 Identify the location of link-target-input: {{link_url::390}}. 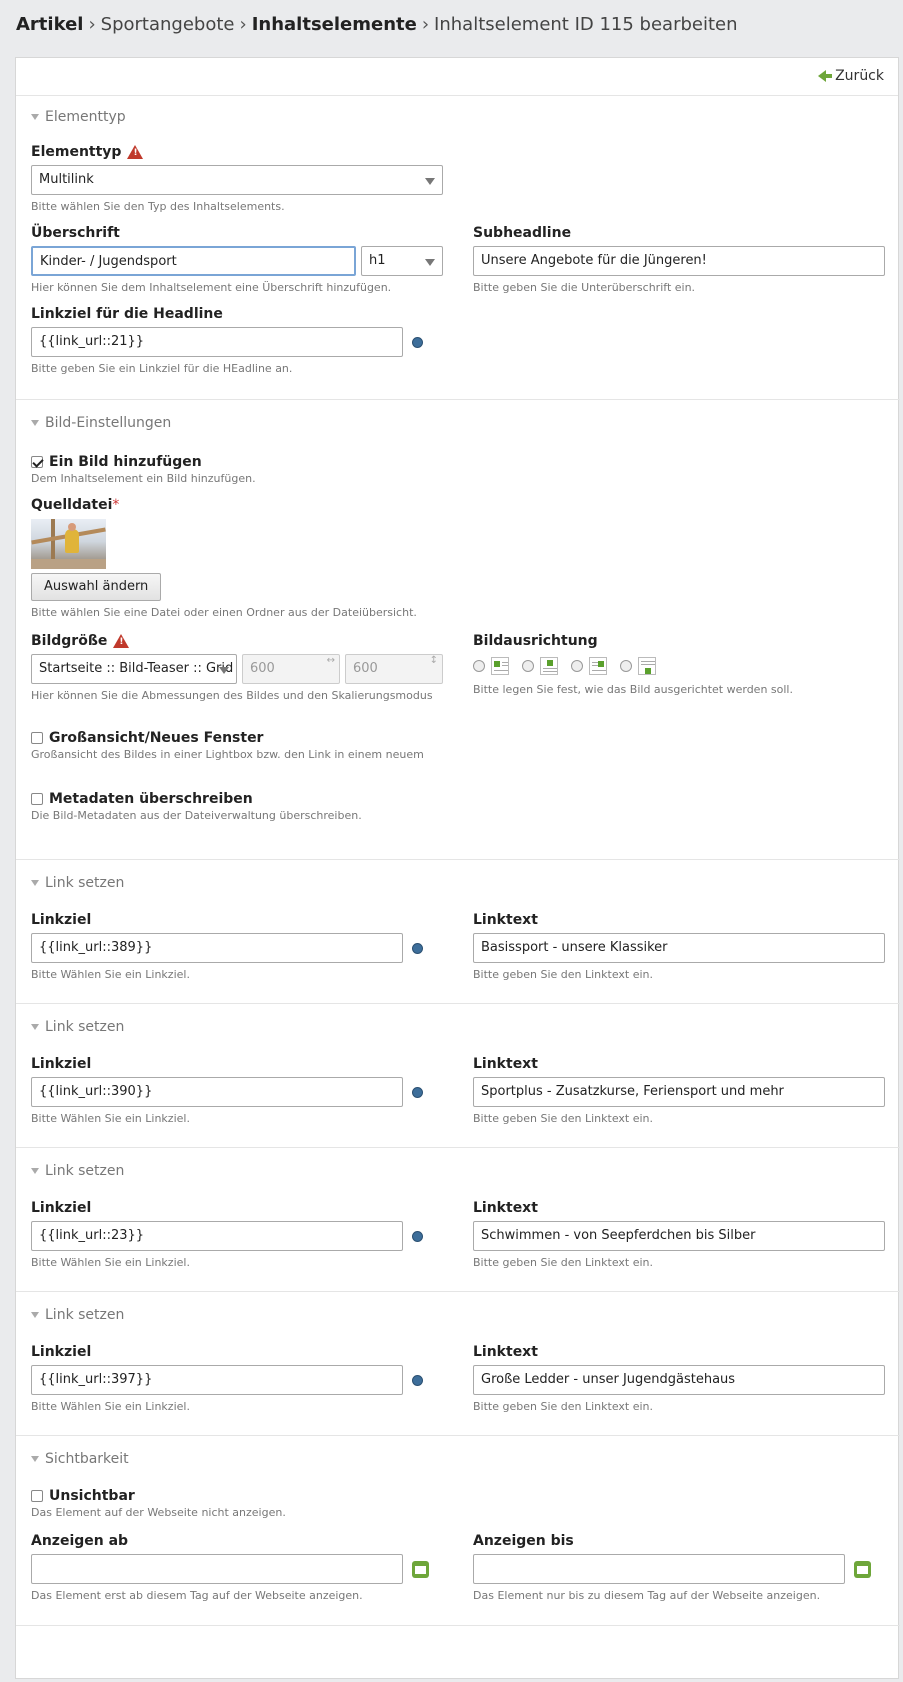
(217, 1092).